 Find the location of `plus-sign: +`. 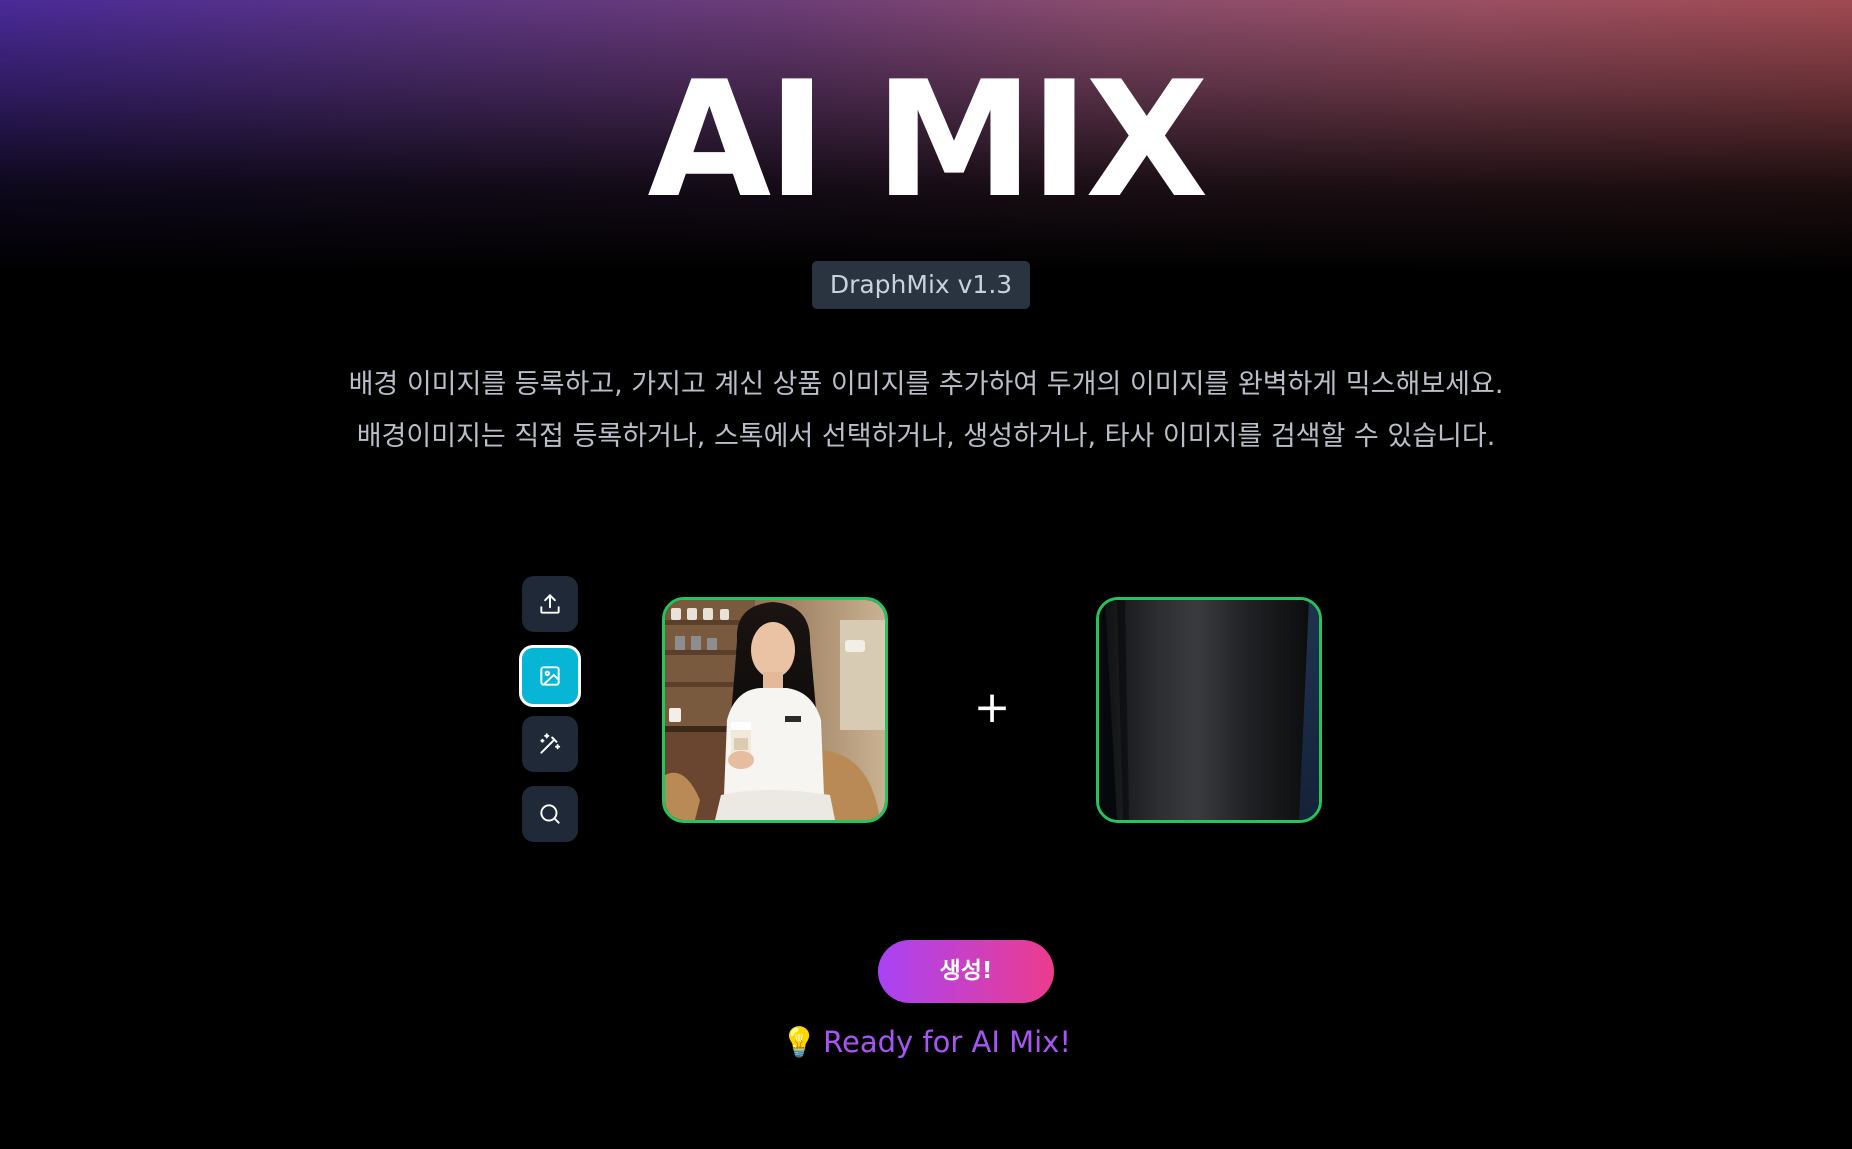

plus-sign: + is located at coordinates (992, 707).